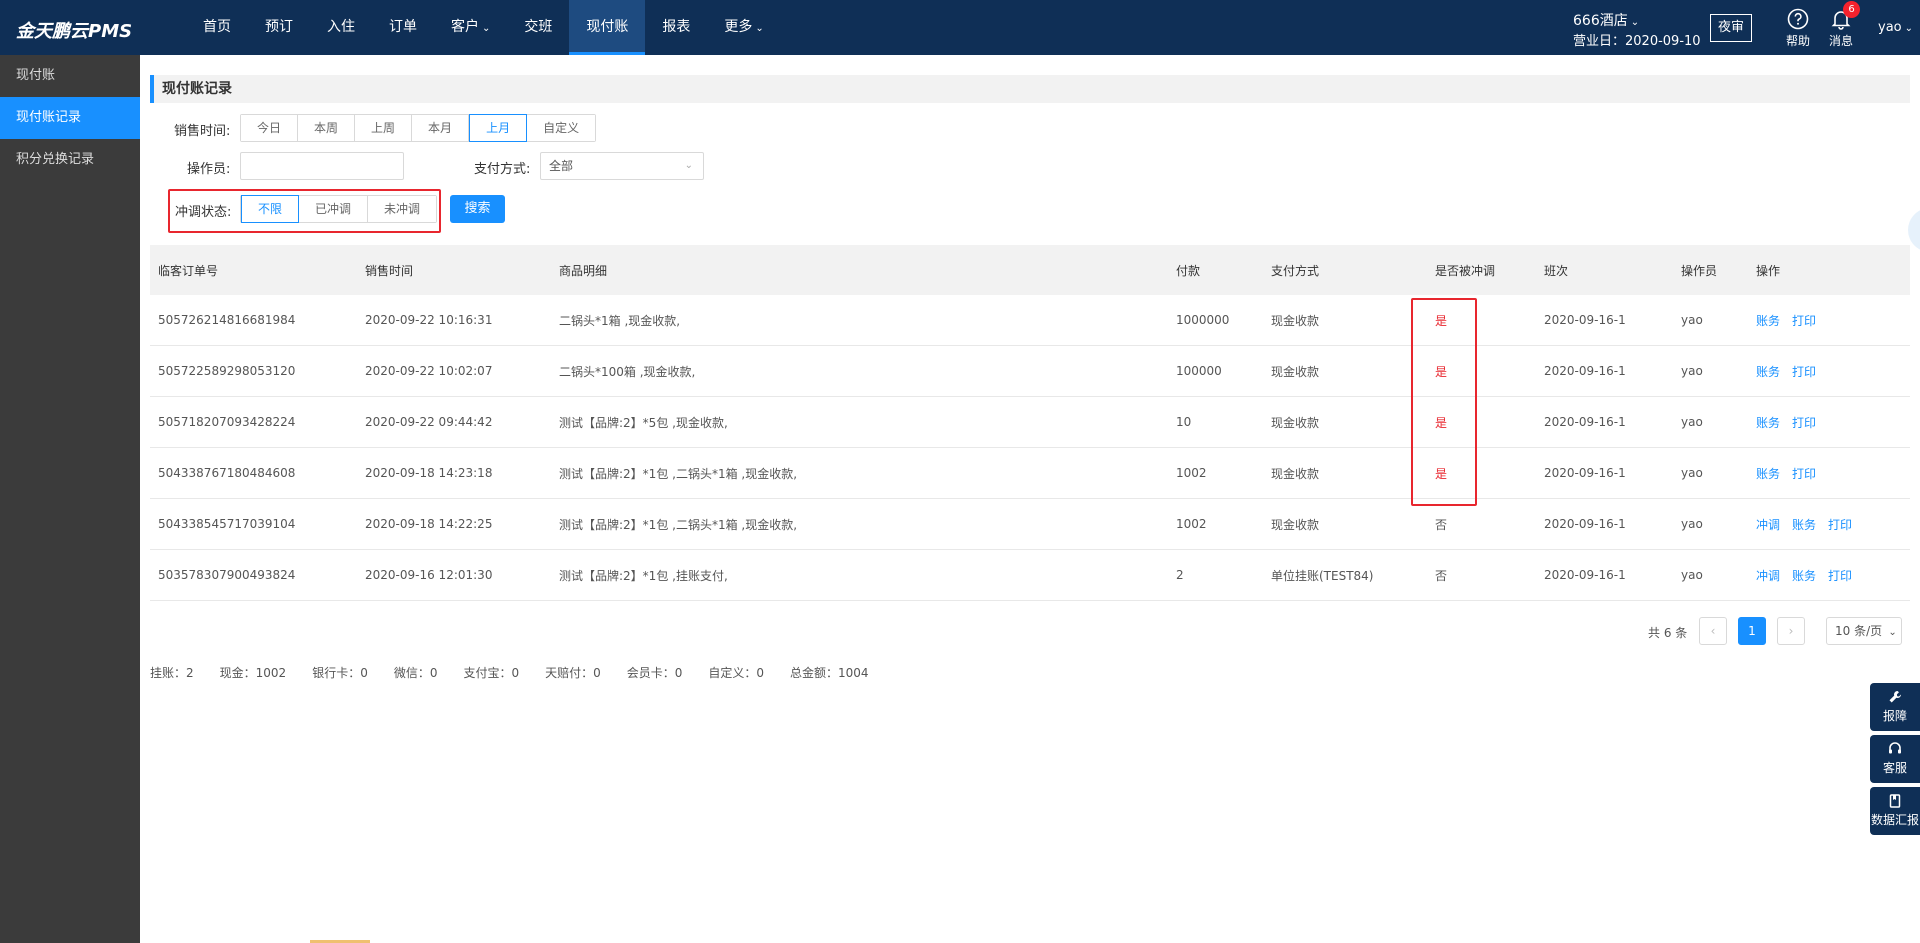 This screenshot has height=943, width=1920. Describe the element at coordinates (654, 673) in the screenshot. I see `summary-member-card: 会员卡：0` at that location.